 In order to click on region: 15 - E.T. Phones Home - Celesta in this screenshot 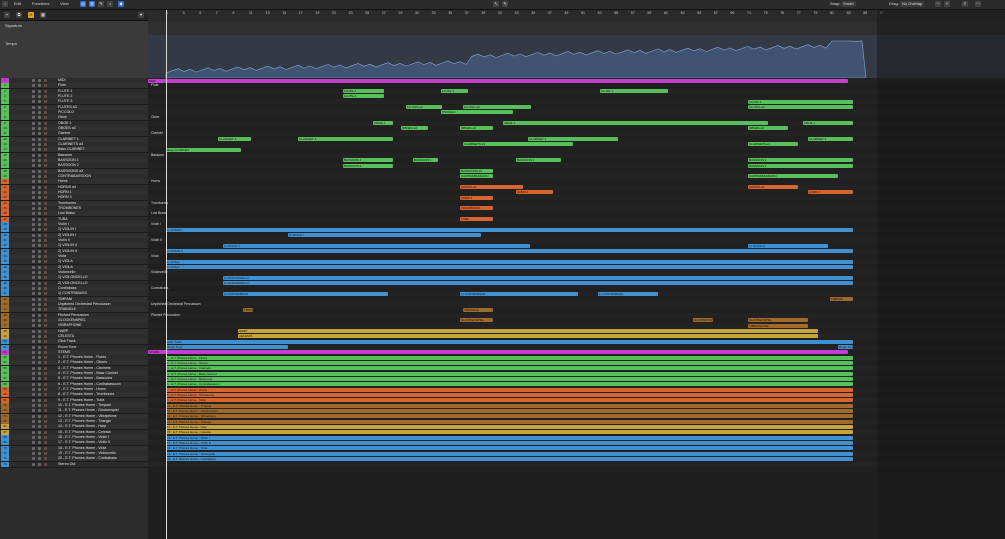, I will do `click(509, 432)`.